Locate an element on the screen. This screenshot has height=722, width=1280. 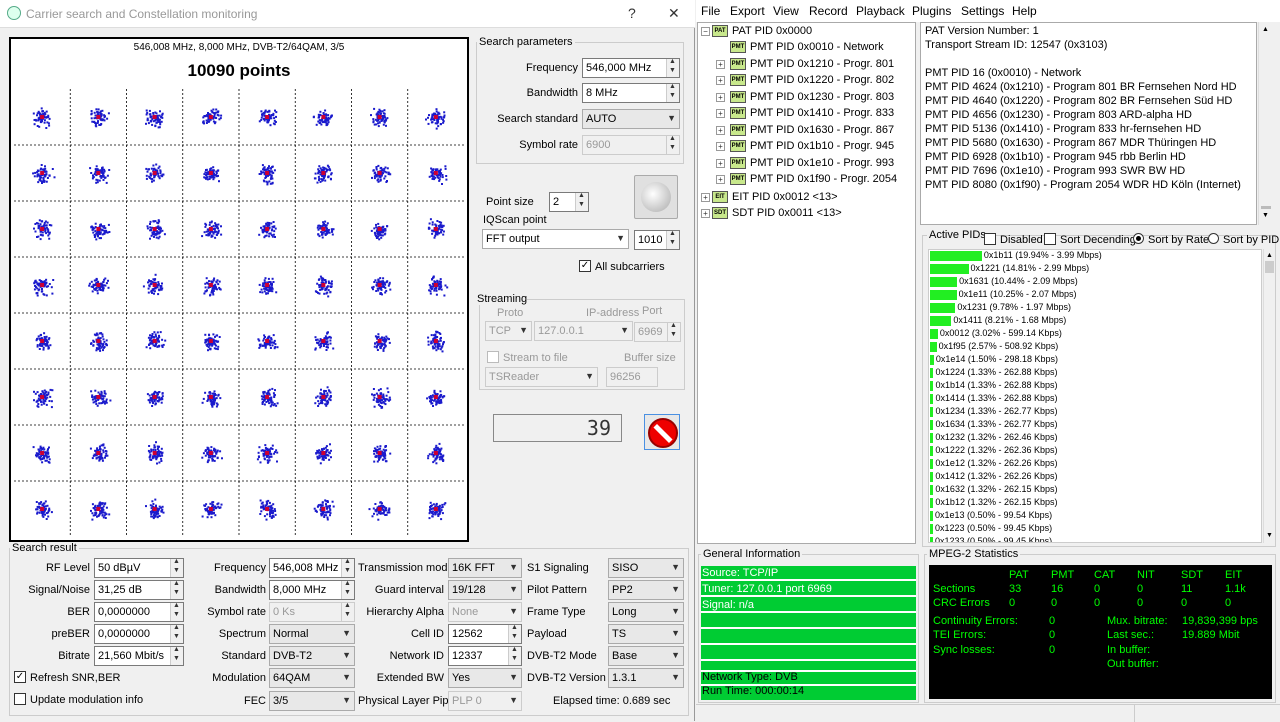
fec-select: 3/5 ▼ is located at coordinates (312, 701).